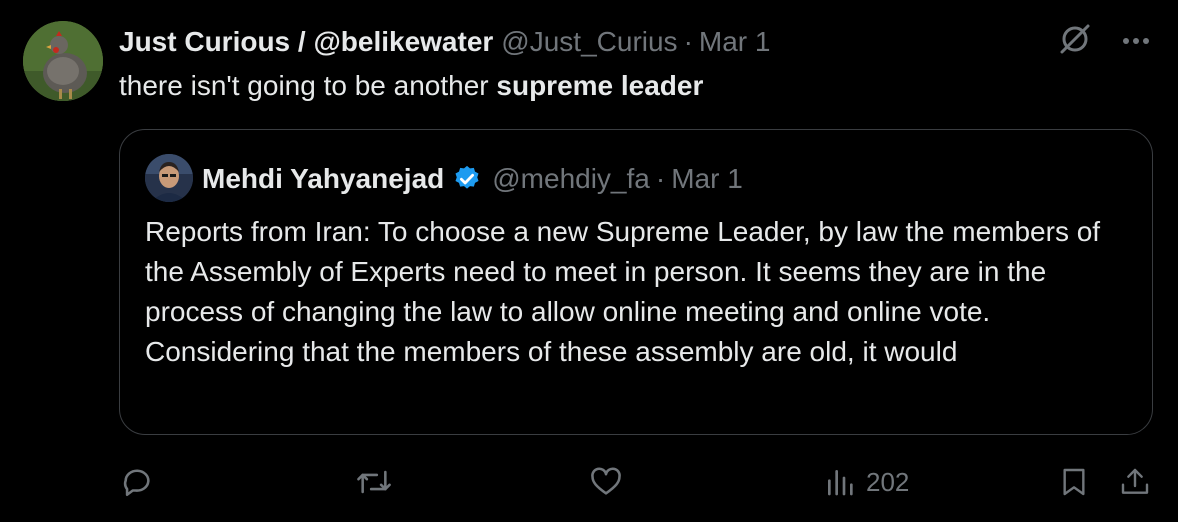  What do you see at coordinates (707, 179) in the screenshot?
I see `quoted-tweet-date: Mar 1` at bounding box center [707, 179].